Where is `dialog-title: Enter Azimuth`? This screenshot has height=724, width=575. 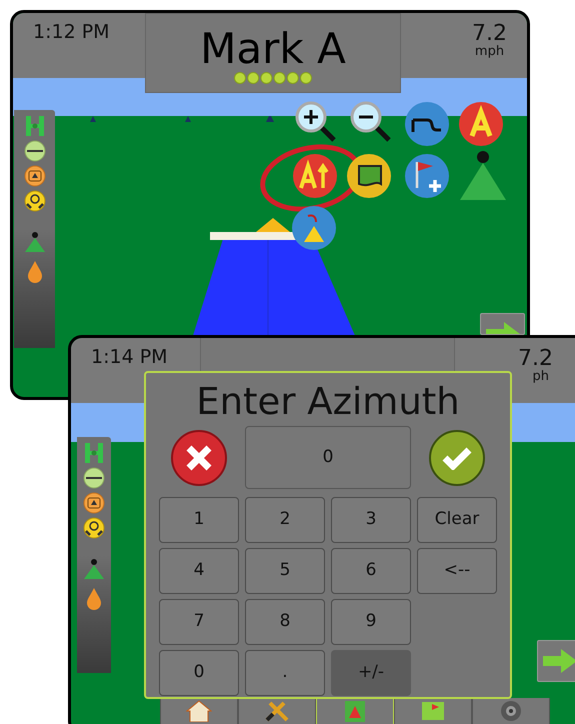
dialog-title: Enter Azimuth is located at coordinates (328, 401).